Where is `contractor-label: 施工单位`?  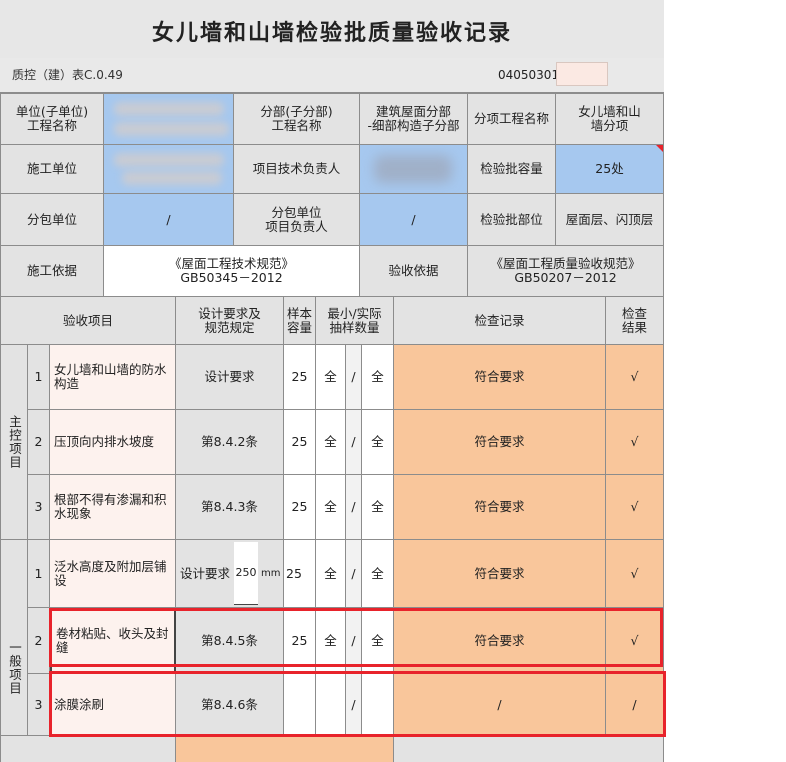 contractor-label: 施工单位 is located at coordinates (52, 169).